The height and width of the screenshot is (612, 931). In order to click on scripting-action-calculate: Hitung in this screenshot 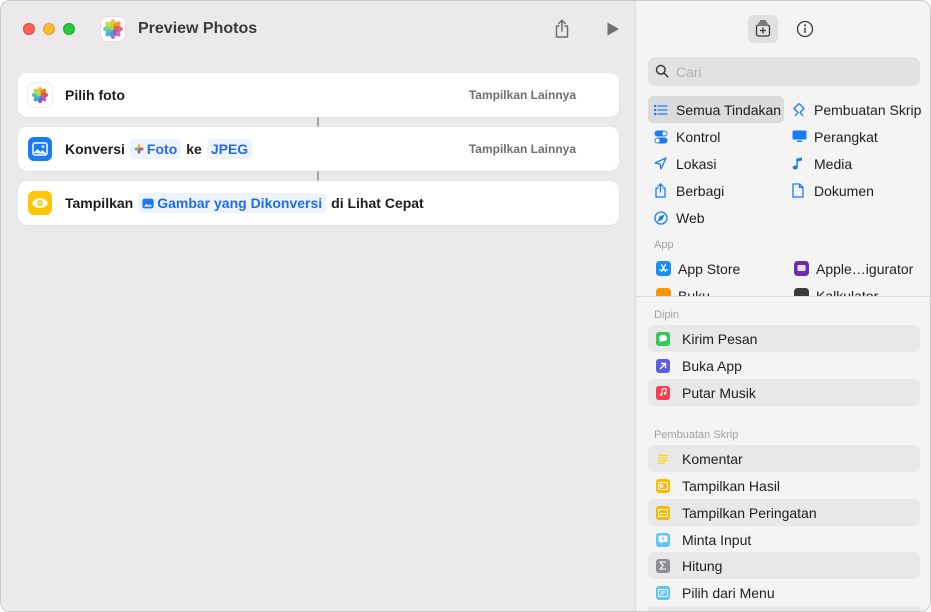, I will do `click(784, 565)`.